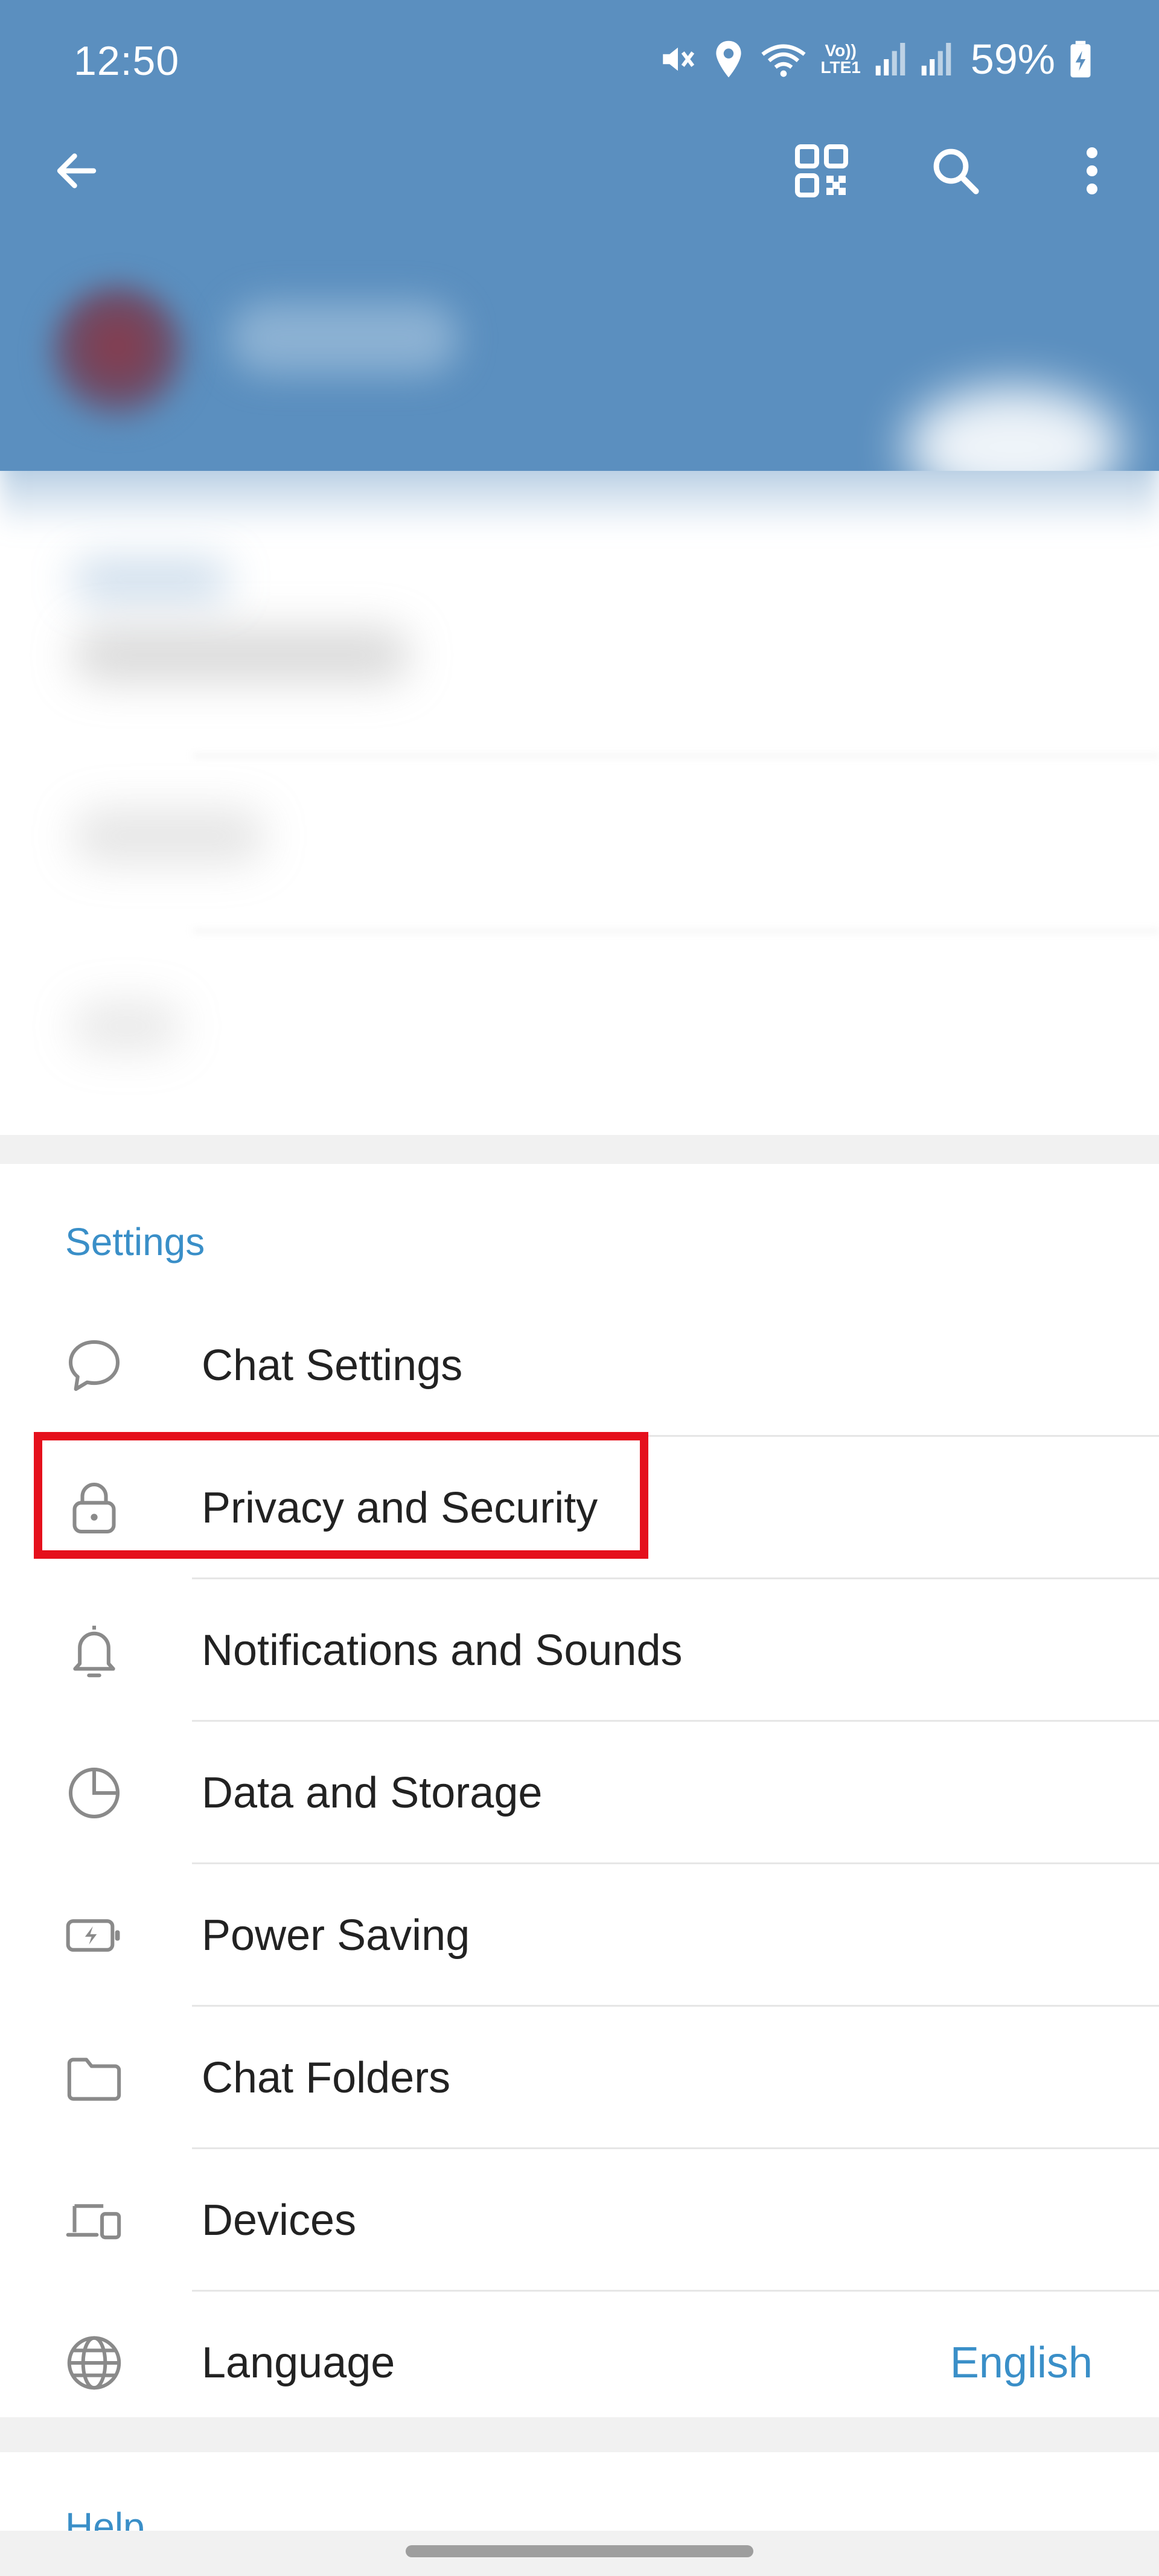  I want to click on status-time: 12:50, so click(127, 61).